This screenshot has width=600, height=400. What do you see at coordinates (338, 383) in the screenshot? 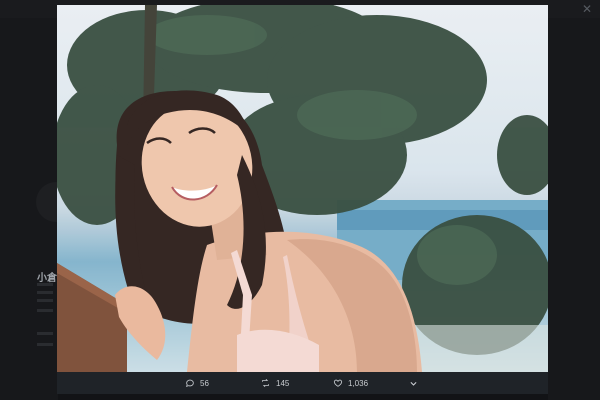
I see `heart-icon` at bounding box center [338, 383].